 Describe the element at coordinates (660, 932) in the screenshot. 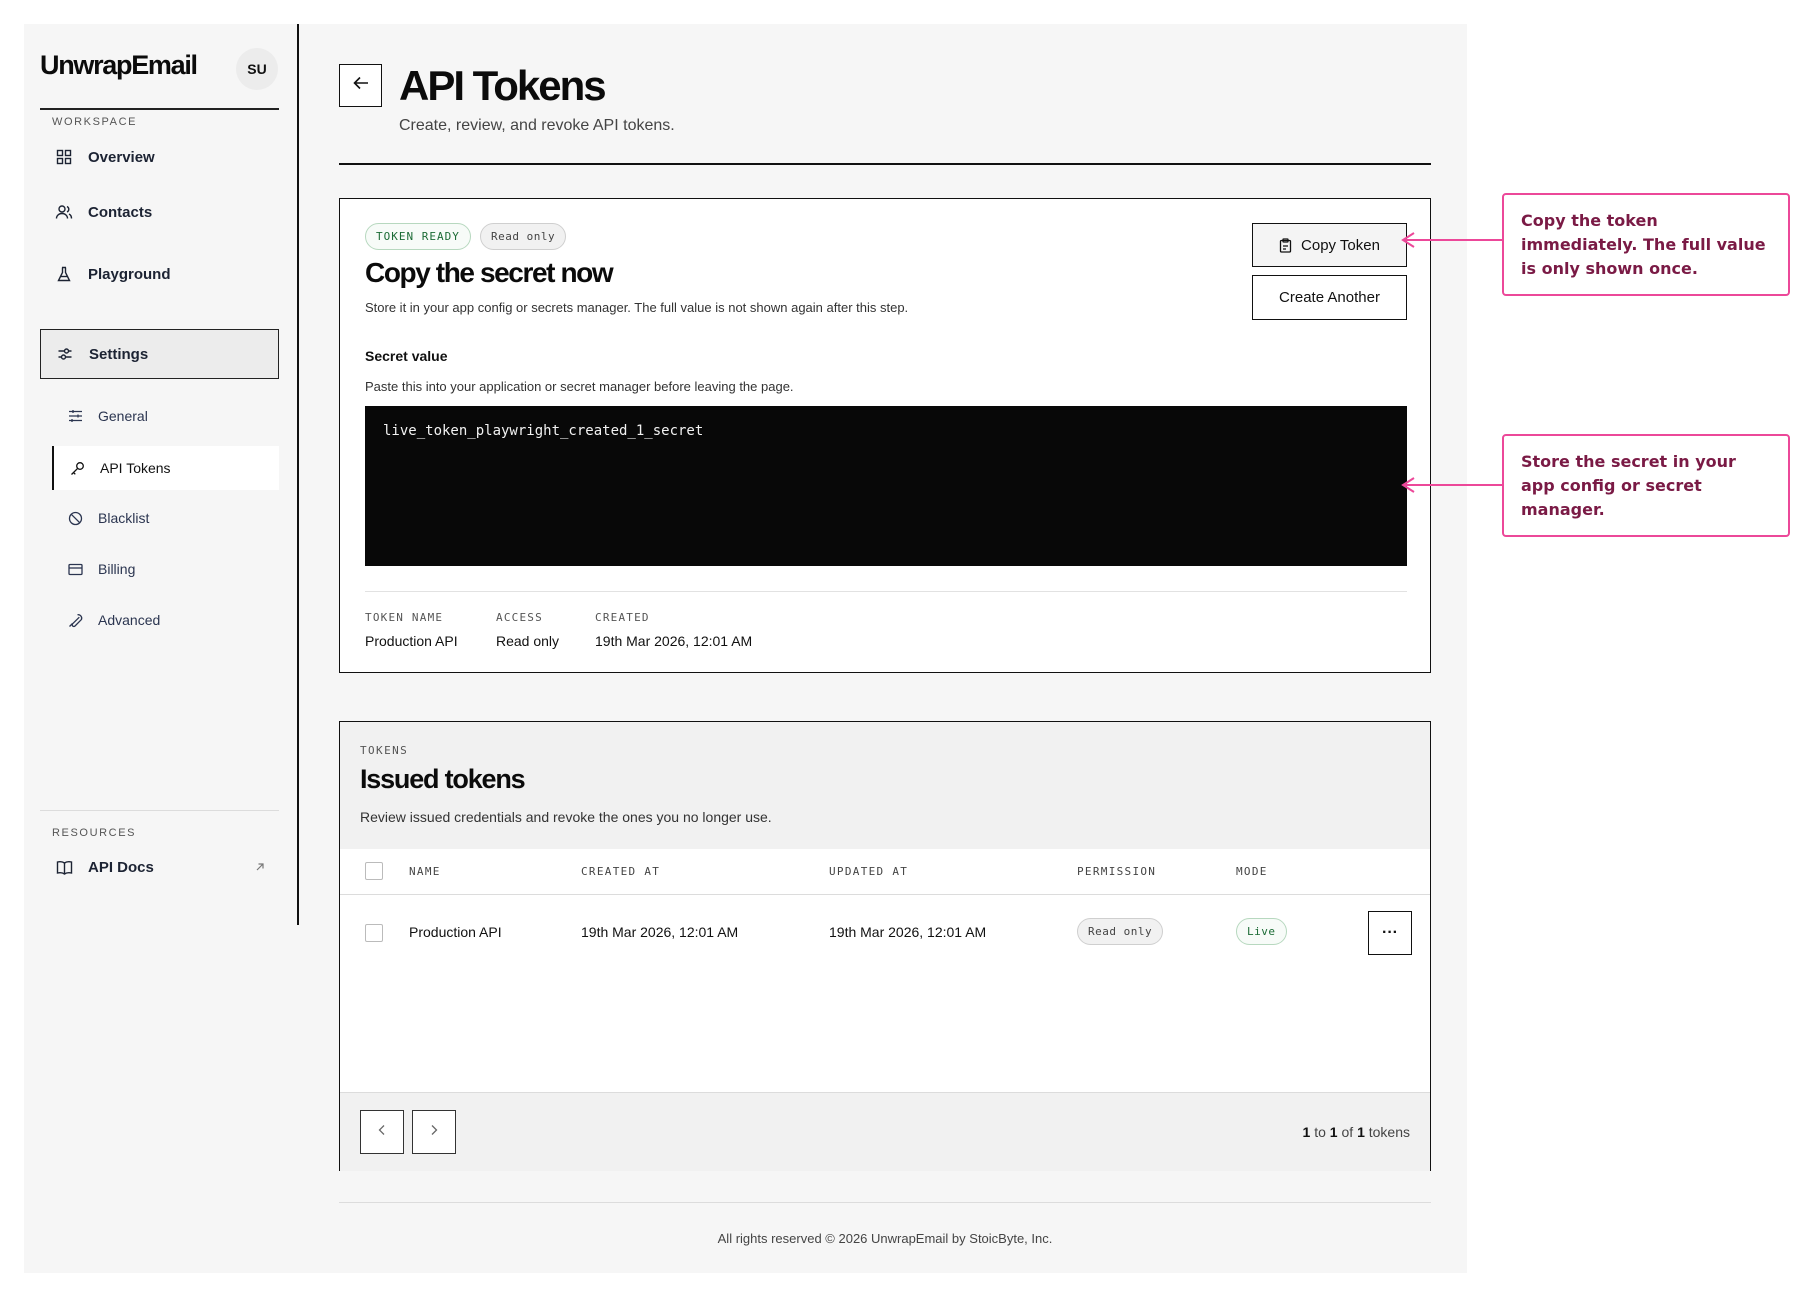

I see `created-at-cell: 19th Mar 2026, 12:01 AM` at that location.